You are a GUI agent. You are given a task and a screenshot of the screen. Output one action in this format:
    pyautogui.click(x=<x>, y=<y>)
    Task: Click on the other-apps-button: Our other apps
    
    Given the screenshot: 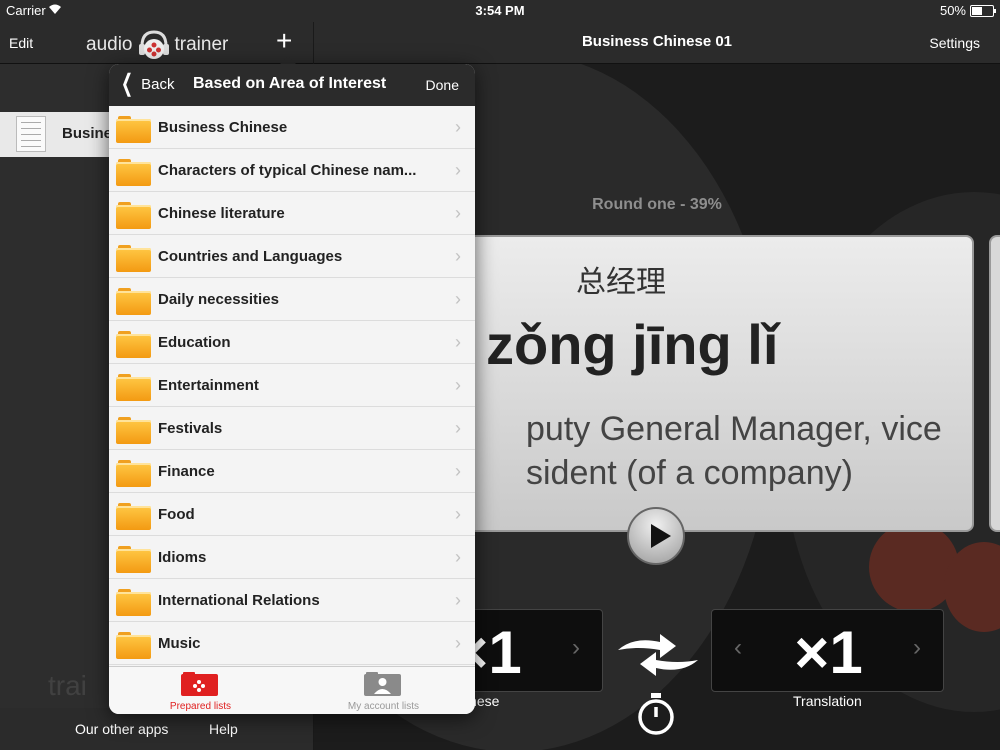 What is the action you would take?
    pyautogui.click(x=121, y=729)
    